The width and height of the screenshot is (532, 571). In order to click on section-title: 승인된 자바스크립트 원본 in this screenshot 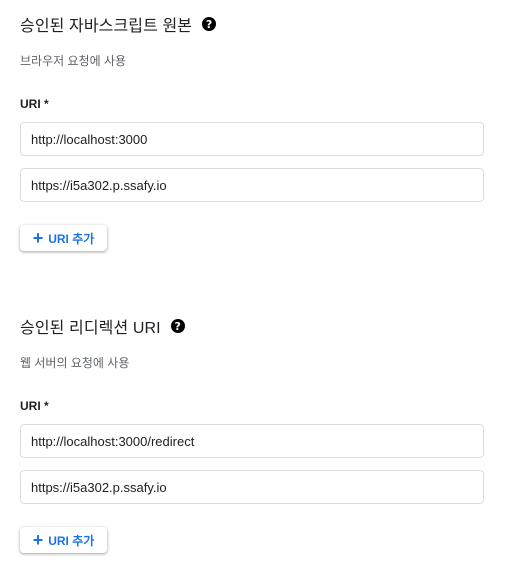, I will do `click(106, 26)`.